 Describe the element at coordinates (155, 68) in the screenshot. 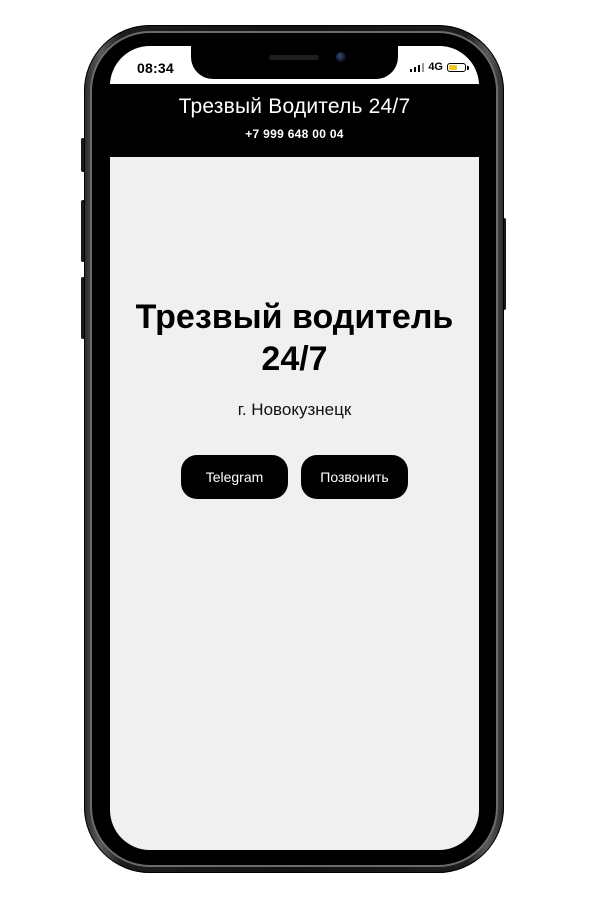

I see `status-time: 08:34` at that location.